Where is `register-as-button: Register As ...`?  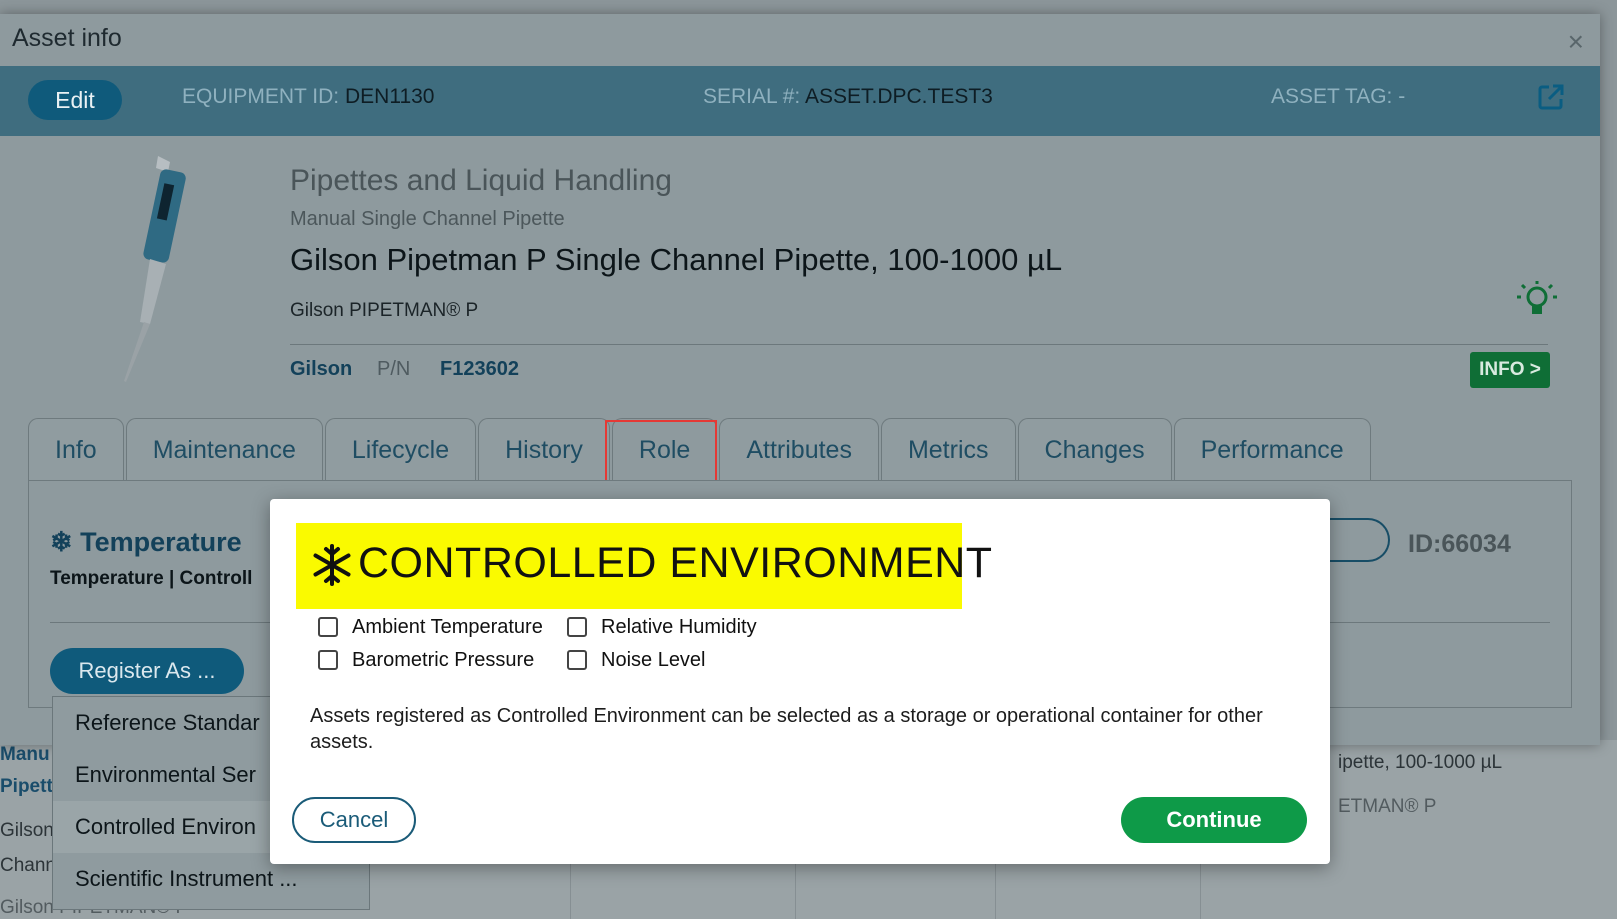
register-as-button: Register As ... is located at coordinates (147, 671).